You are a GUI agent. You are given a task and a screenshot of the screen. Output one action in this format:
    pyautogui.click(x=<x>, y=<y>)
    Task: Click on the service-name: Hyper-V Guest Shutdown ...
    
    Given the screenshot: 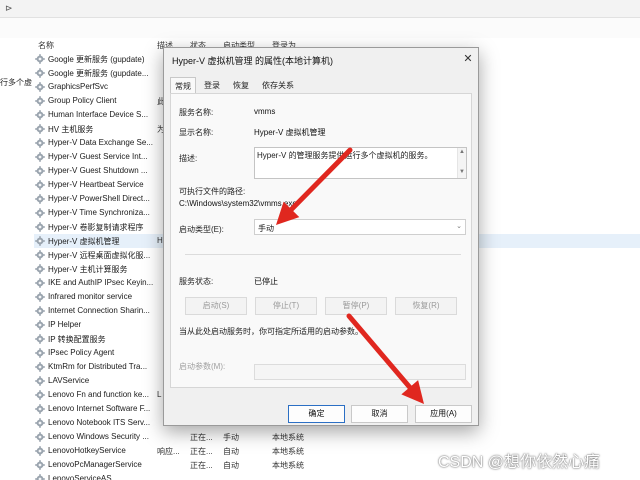 What is the action you would take?
    pyautogui.click(x=98, y=170)
    